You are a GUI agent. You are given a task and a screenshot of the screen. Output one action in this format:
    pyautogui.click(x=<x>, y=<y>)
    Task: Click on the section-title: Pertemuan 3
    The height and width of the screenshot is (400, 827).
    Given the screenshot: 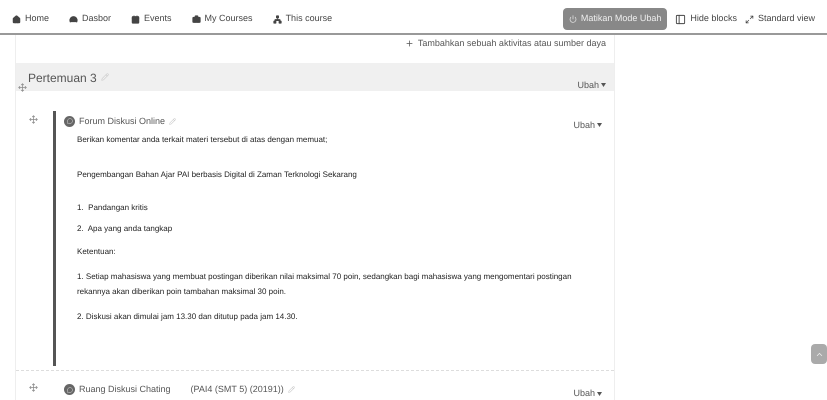 What is the action you would take?
    pyautogui.click(x=62, y=78)
    